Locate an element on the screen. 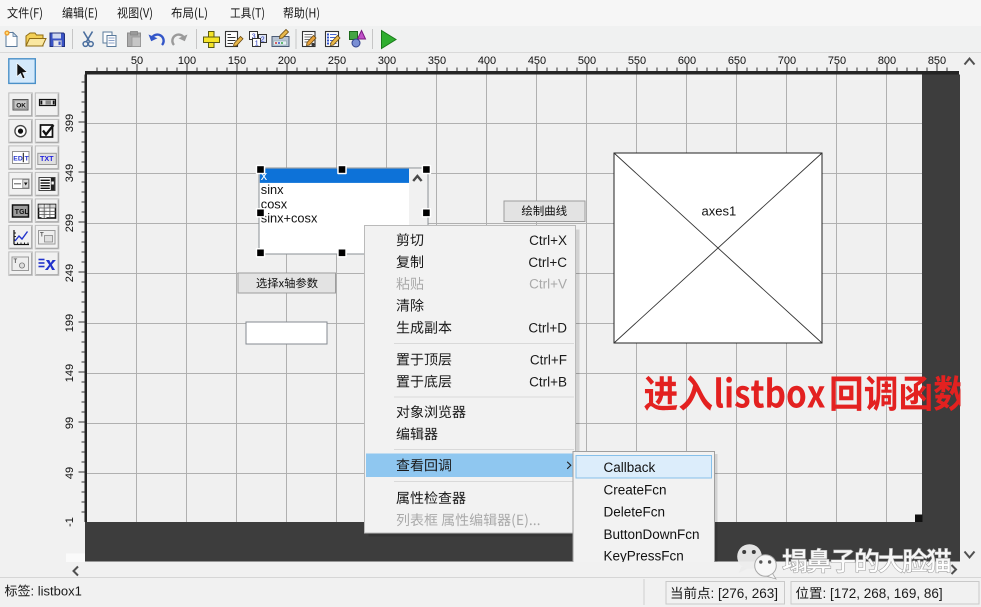 Image resolution: width=981 pixels, height=607 pixels. svg-text: 199 is located at coordinates (70, 323).